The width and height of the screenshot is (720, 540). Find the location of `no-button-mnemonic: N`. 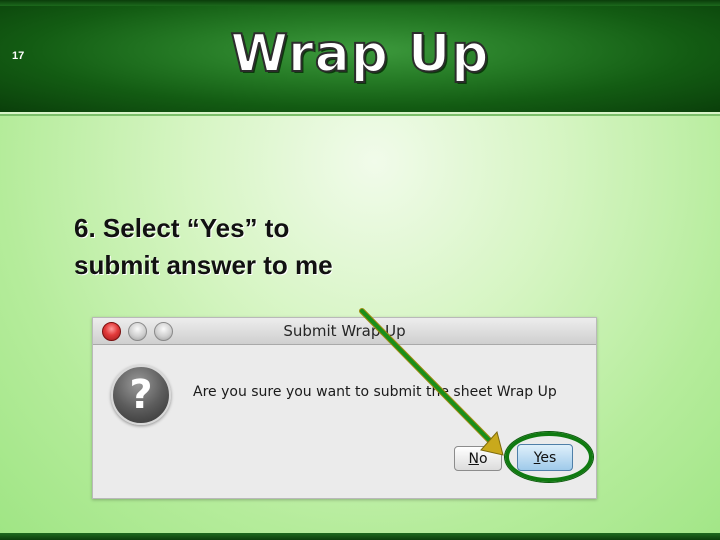

no-button-mnemonic: N is located at coordinates (473, 459).